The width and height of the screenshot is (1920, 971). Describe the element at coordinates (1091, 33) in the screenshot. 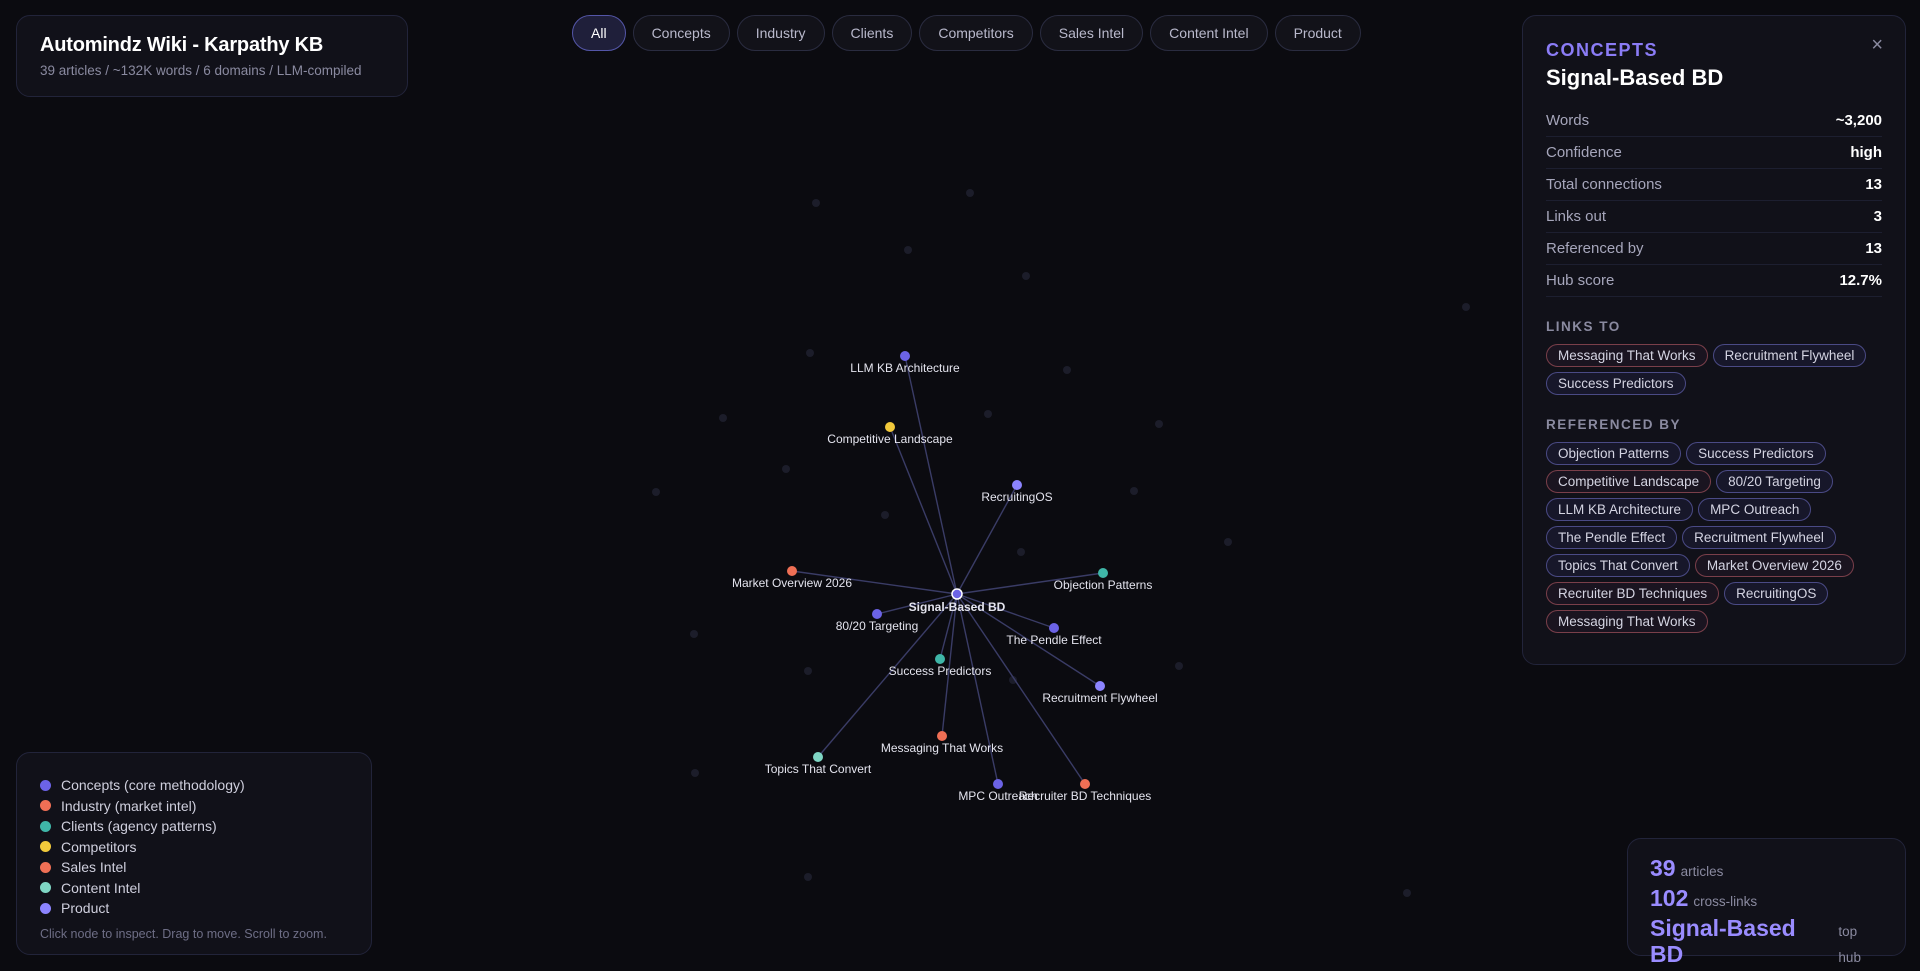

I see `tab-sales-intel: Sales Intel` at that location.